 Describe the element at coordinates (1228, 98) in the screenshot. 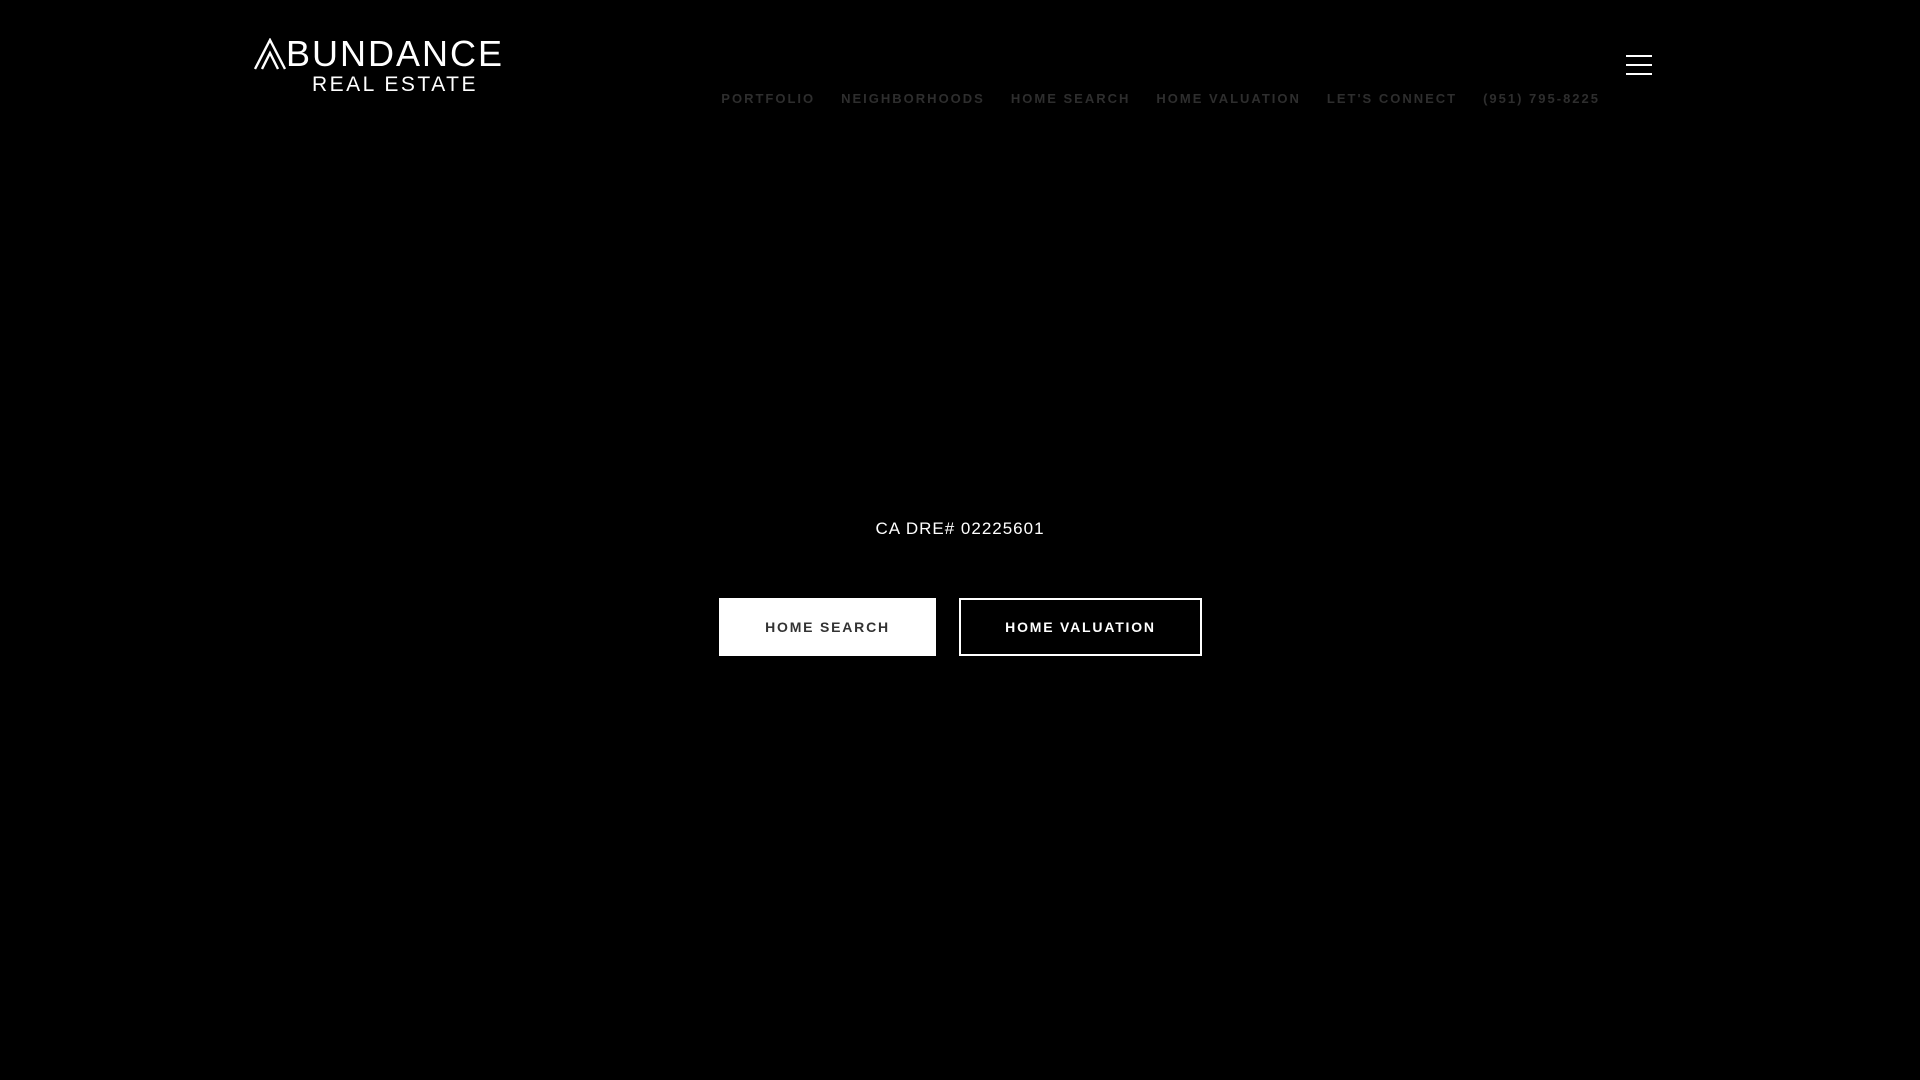

I see `nav-home-valuation: HOME VALUATION` at that location.